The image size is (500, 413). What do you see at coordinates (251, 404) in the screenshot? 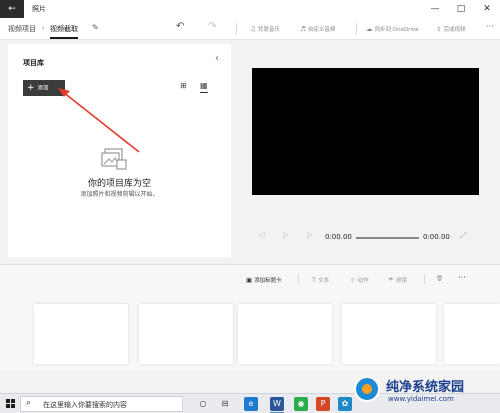
I see `edge-browser-icon: e` at bounding box center [251, 404].